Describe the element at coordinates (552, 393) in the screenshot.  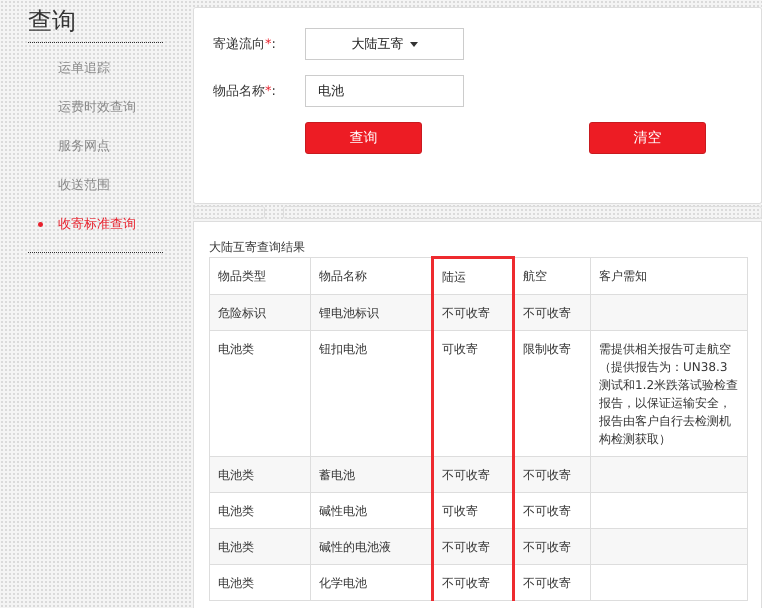
I see `table-cell: 限制收寄` at that location.